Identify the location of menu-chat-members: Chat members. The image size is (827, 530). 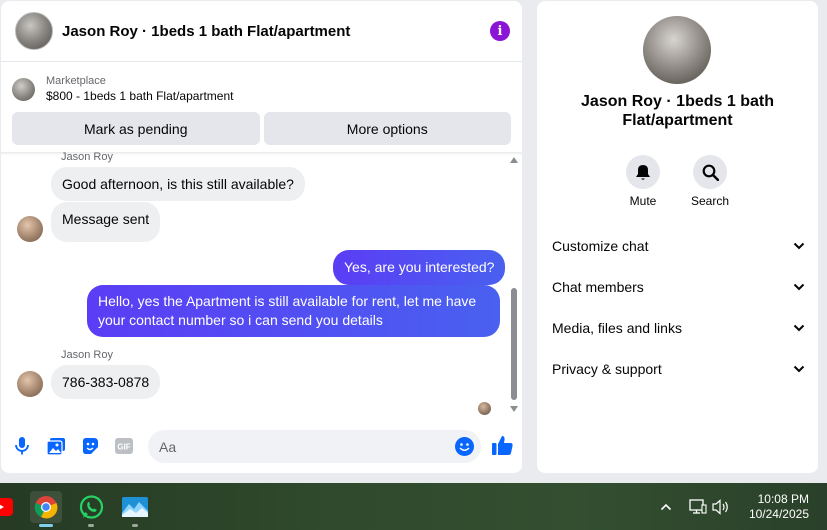
(678, 287).